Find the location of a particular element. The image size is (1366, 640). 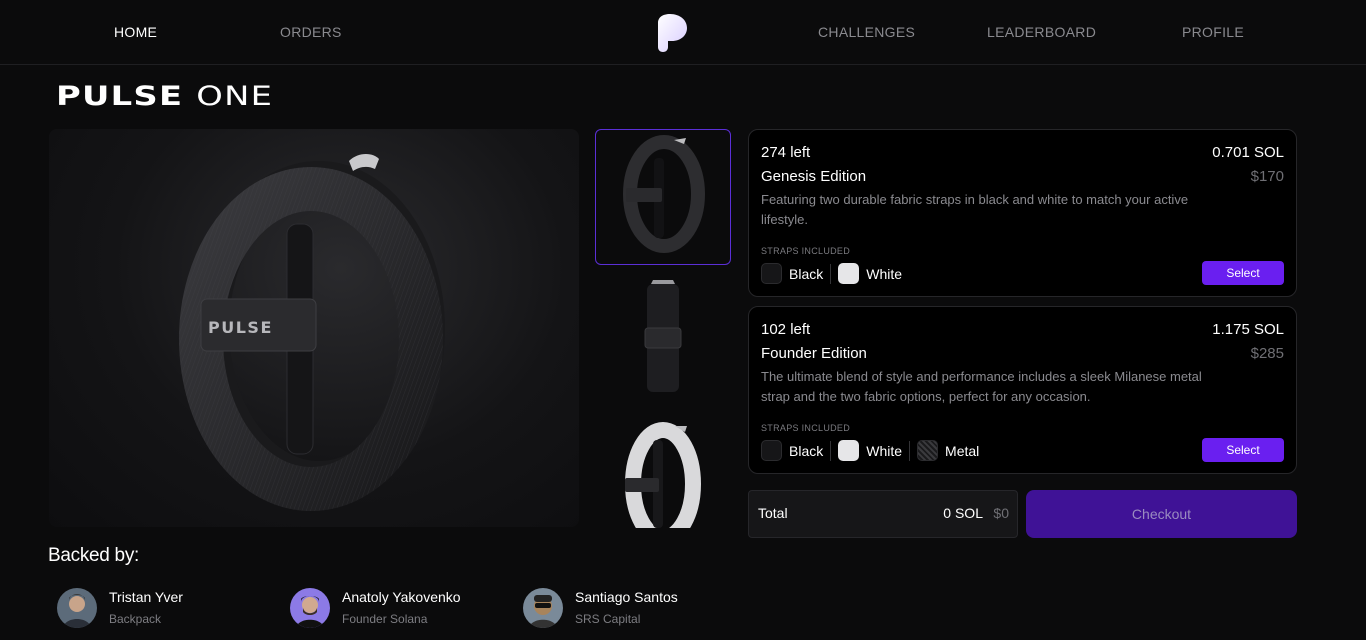

product-title: PULSE ONE is located at coordinates (164, 97).